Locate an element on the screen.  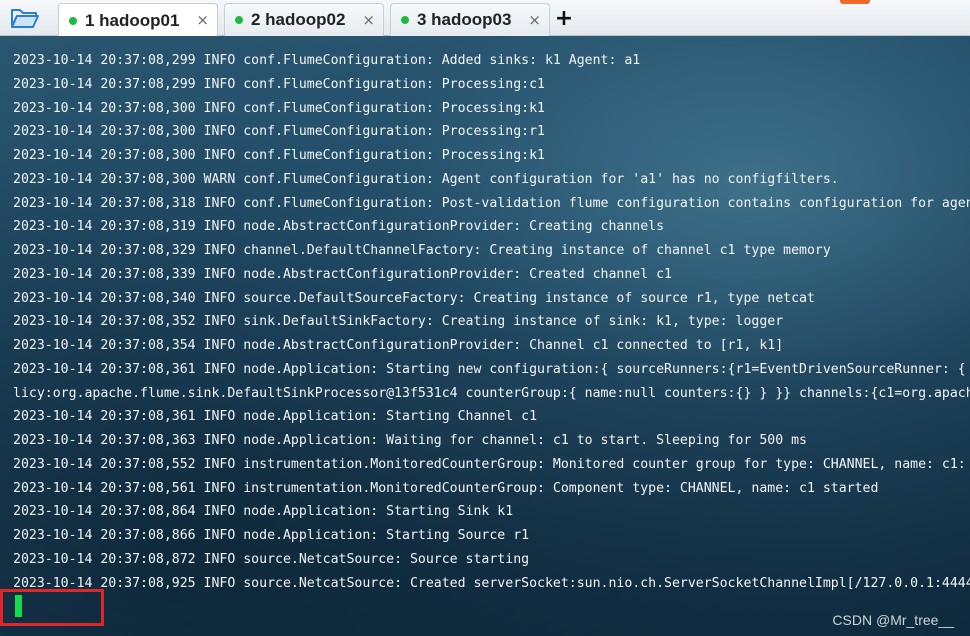
tab-bar: 1 hadoop01 × 2 hadoop02 × 3 hadoop03 × + is located at coordinates (485, 18).